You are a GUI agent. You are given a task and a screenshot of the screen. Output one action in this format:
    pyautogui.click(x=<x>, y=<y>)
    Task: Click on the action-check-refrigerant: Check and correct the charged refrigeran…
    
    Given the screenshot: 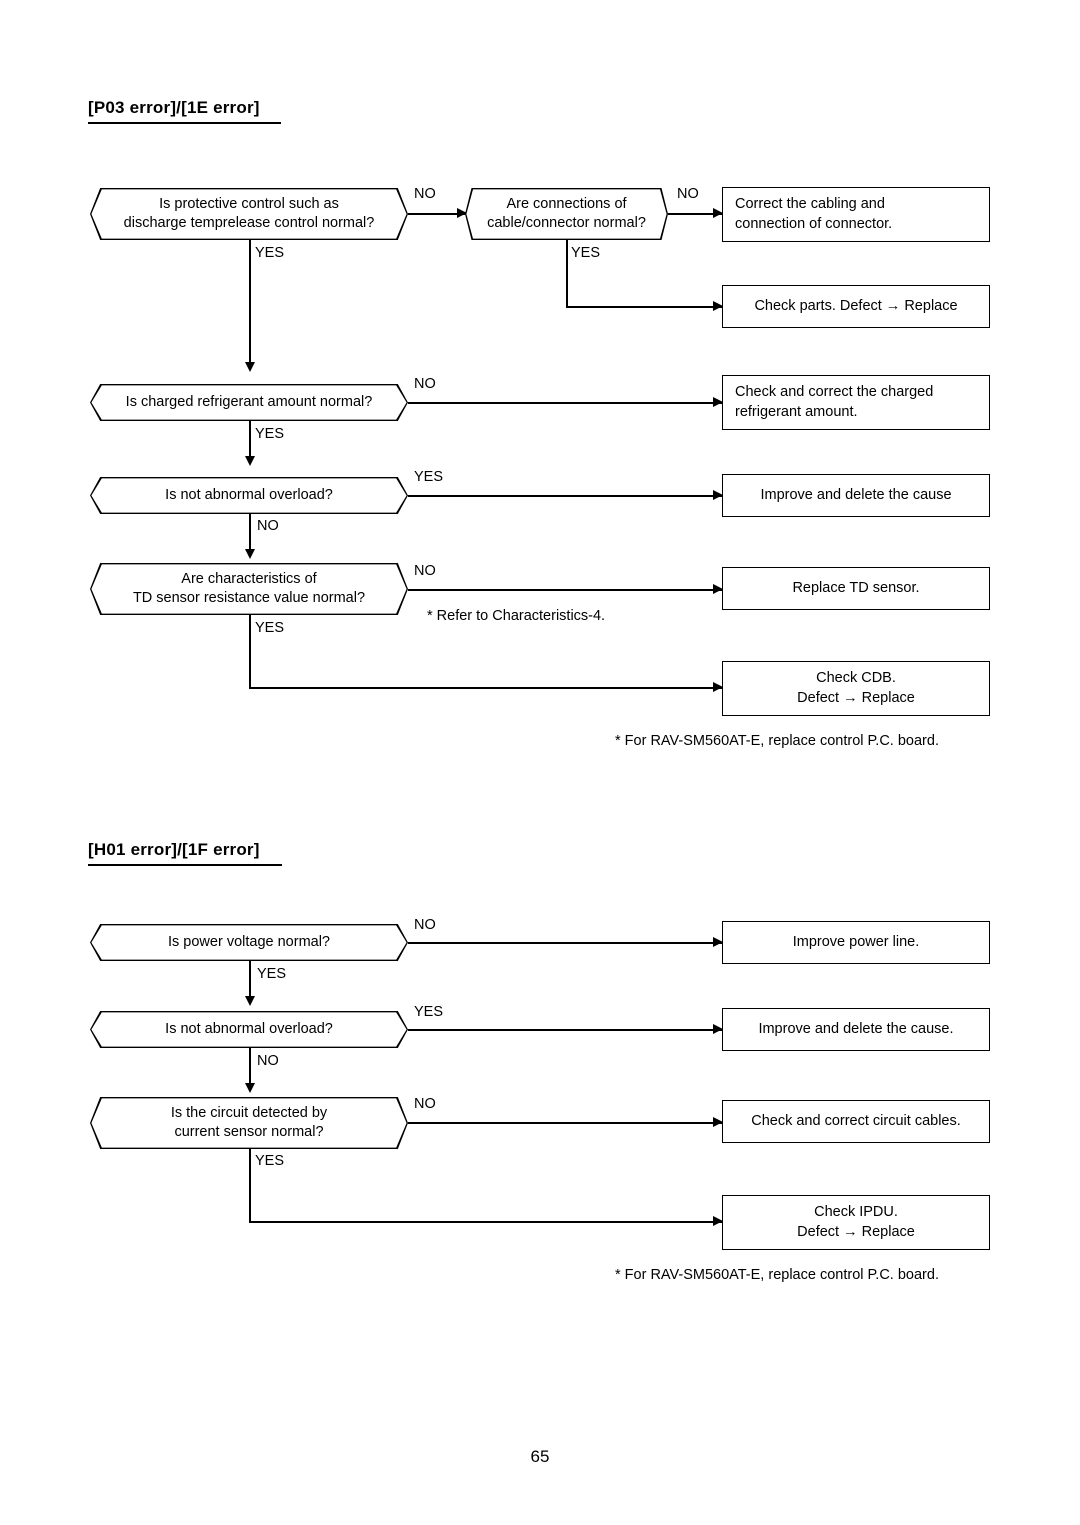 What is the action you would take?
    pyautogui.click(x=856, y=402)
    